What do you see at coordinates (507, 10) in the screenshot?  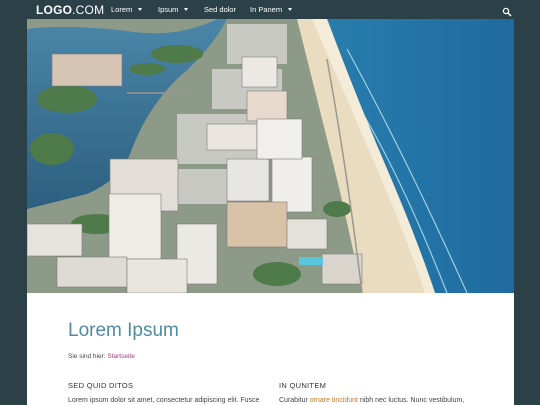 I see `search-icon` at bounding box center [507, 10].